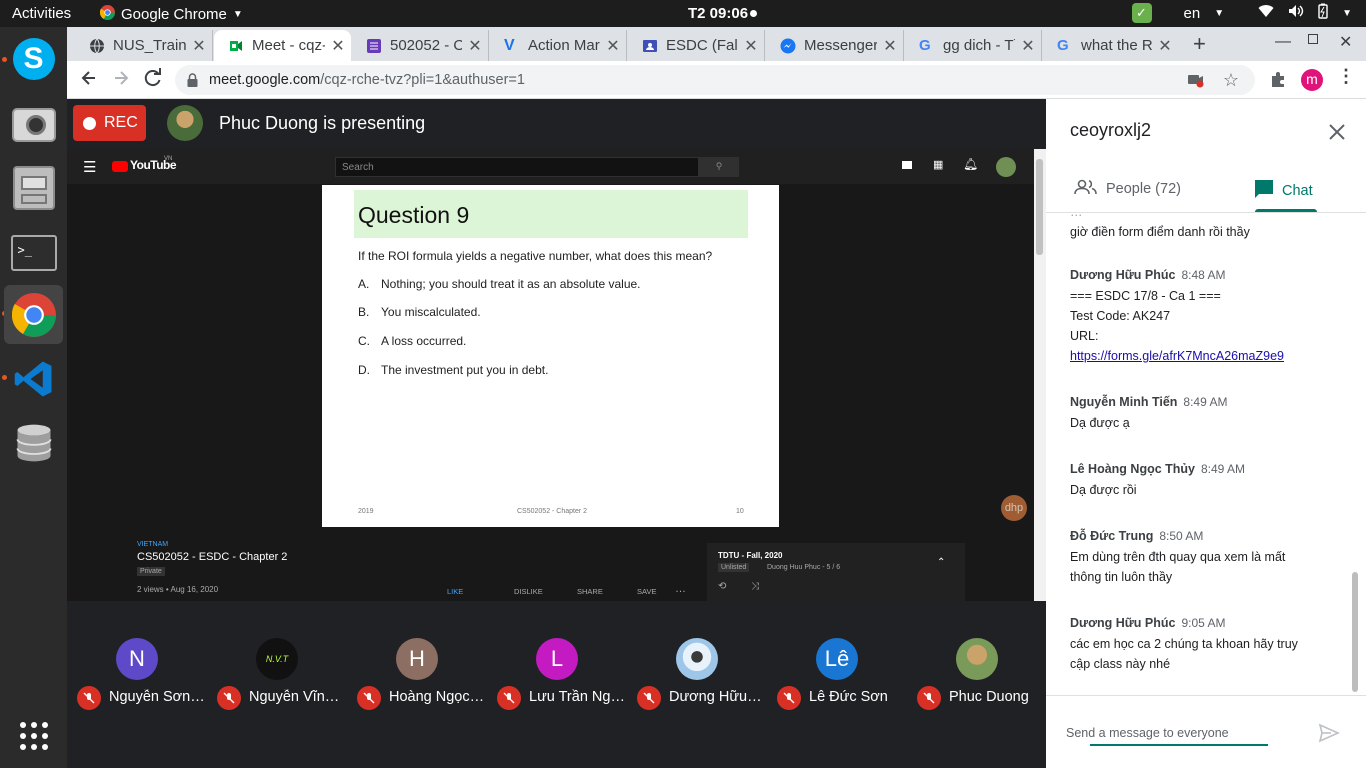  I want to click on like-button: LIKE, so click(455, 591).